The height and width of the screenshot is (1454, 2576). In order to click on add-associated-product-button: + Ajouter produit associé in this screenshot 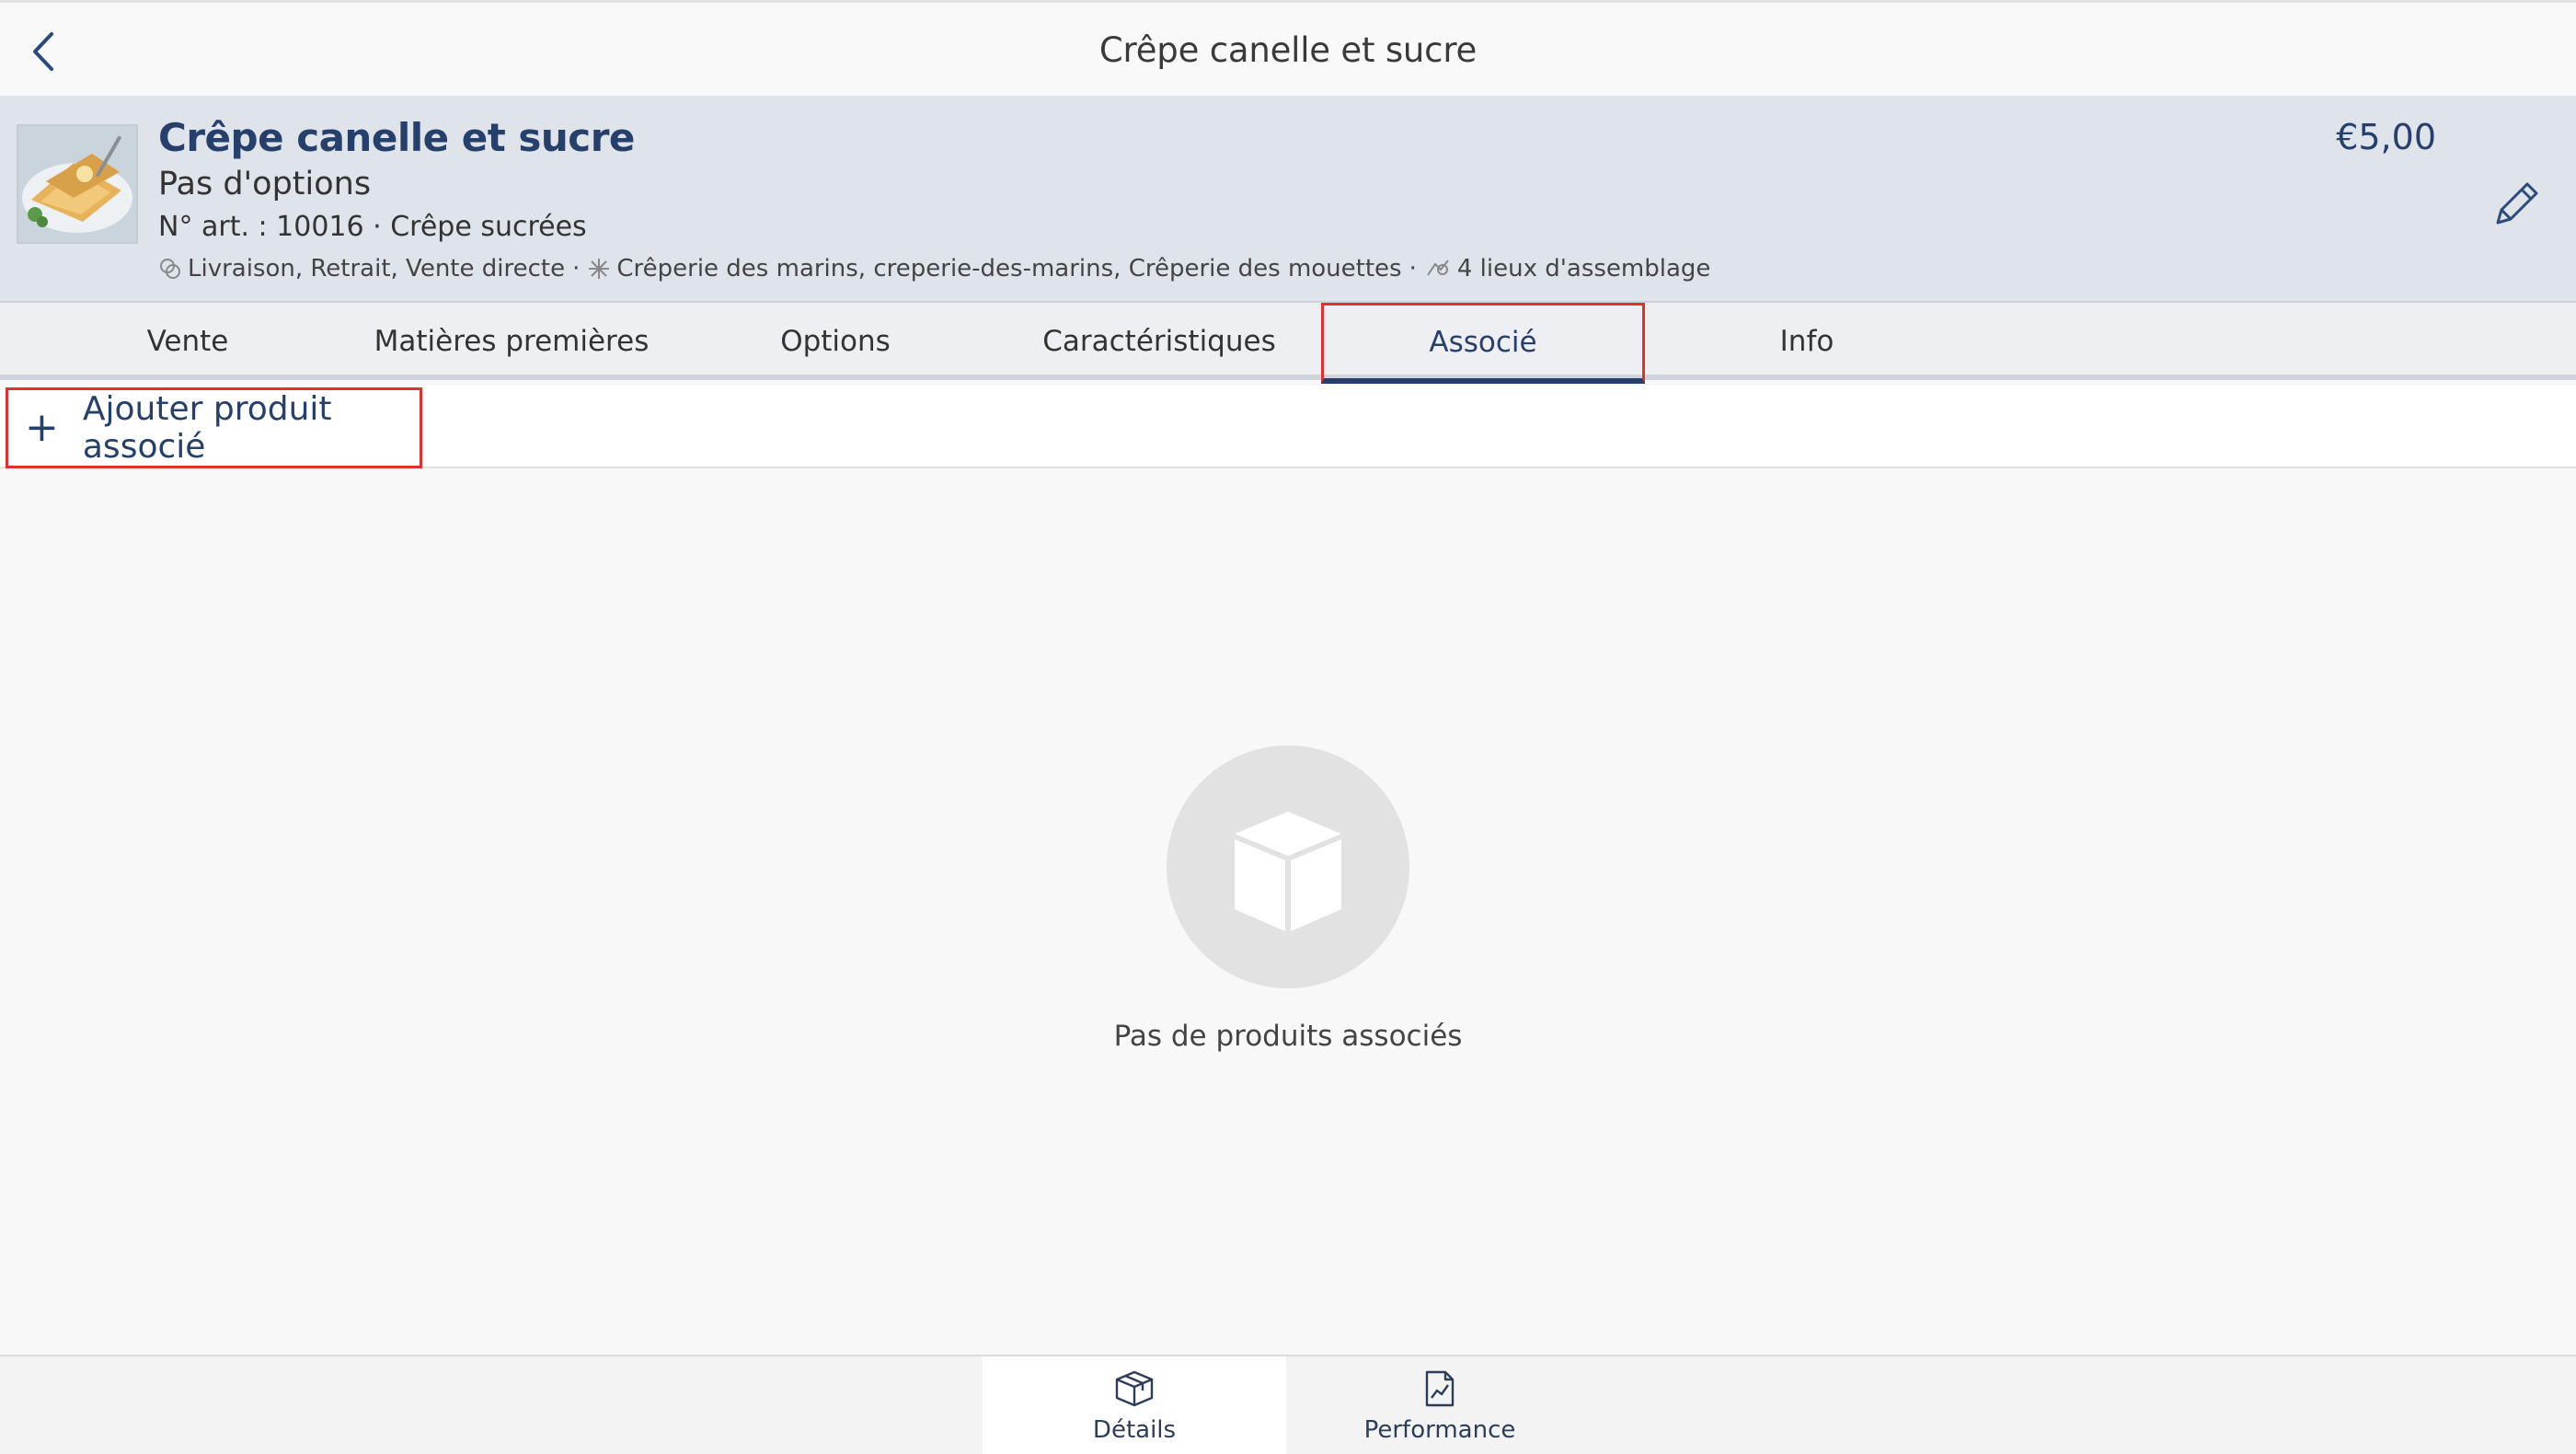, I will do `click(214, 427)`.